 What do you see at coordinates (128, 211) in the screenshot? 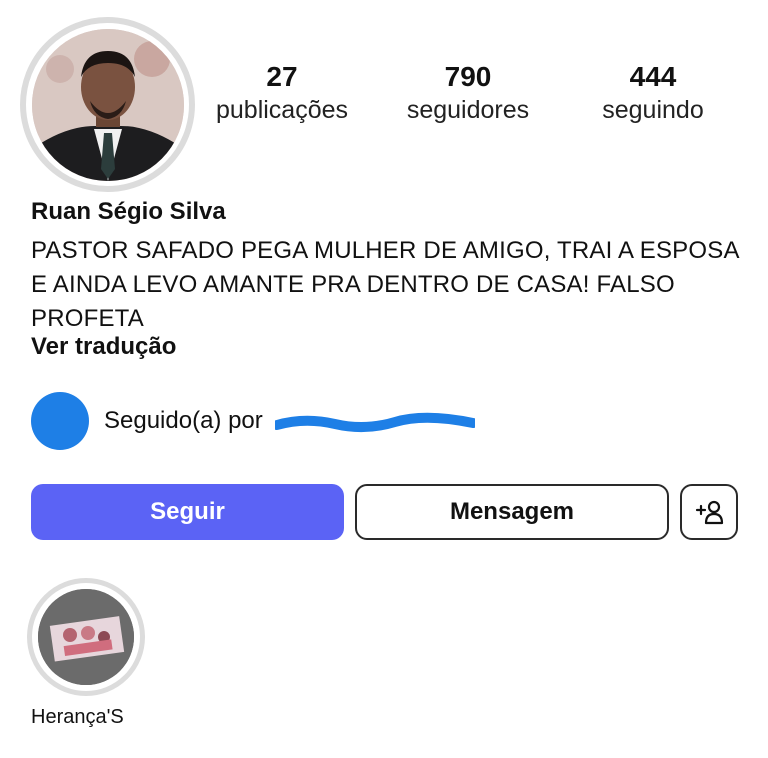
I see `profile-name: Ruan Ségio Silva` at bounding box center [128, 211].